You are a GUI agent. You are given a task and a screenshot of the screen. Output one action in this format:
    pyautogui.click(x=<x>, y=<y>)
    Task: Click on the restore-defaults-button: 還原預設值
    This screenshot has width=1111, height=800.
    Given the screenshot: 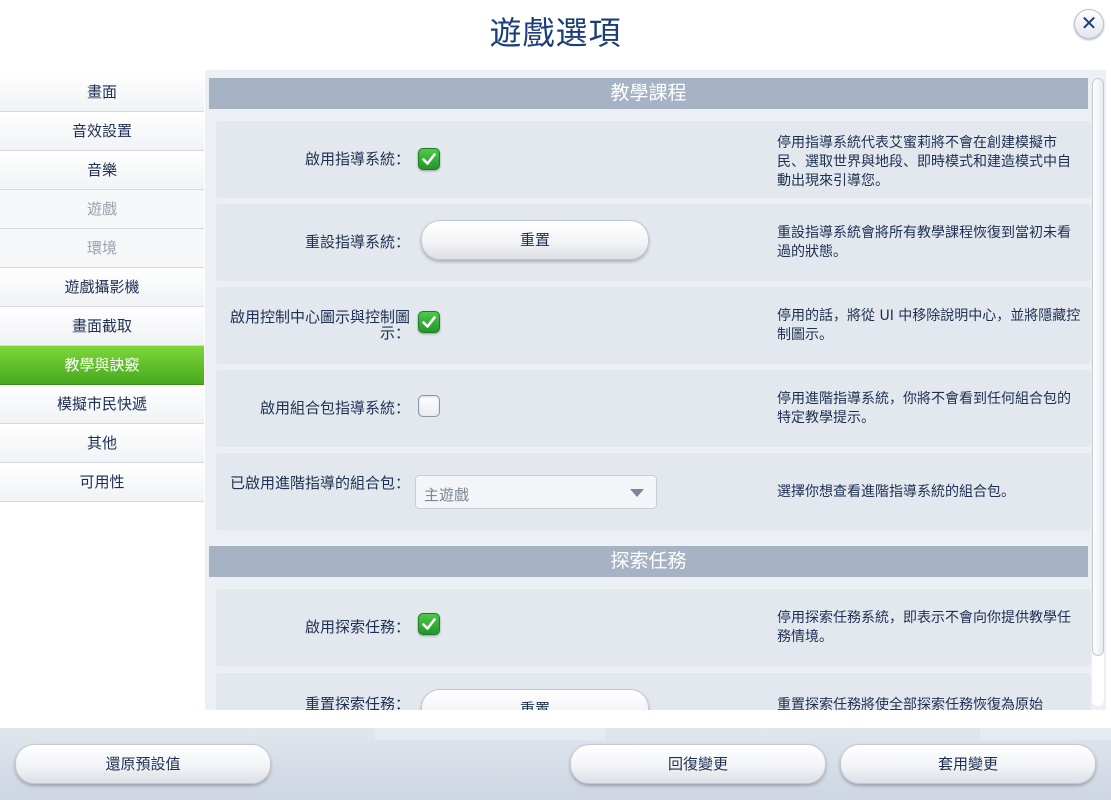 What is the action you would take?
    pyautogui.click(x=143, y=764)
    